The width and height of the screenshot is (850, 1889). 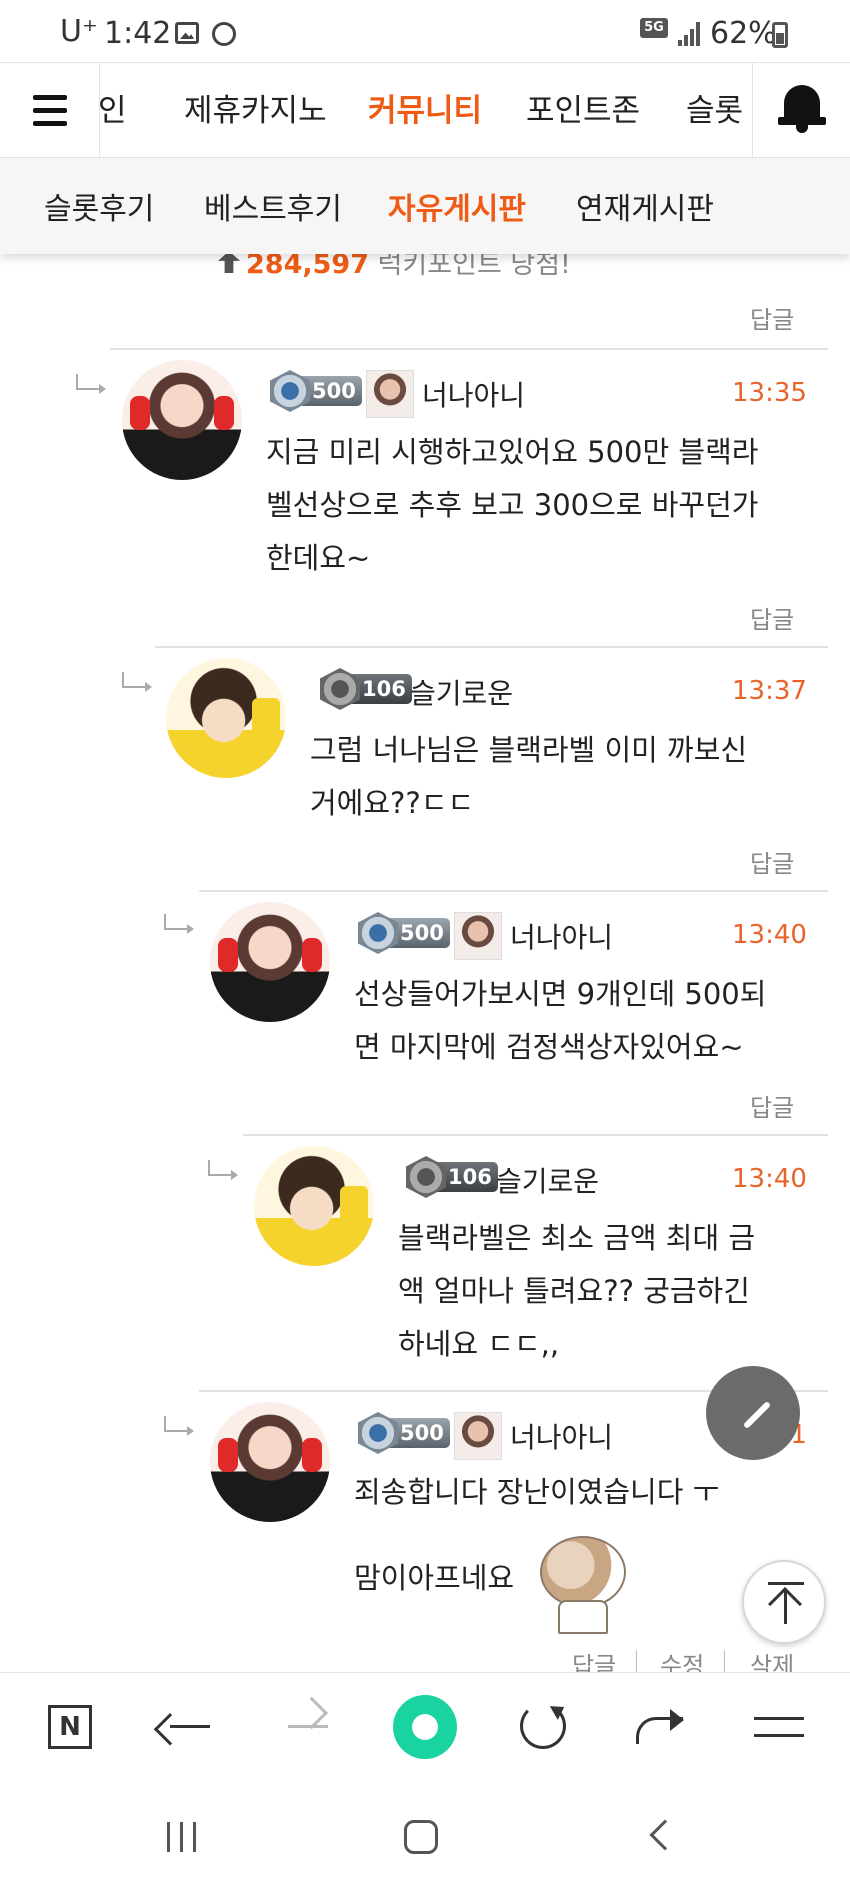 I want to click on bell-icon, so click(x=801, y=111).